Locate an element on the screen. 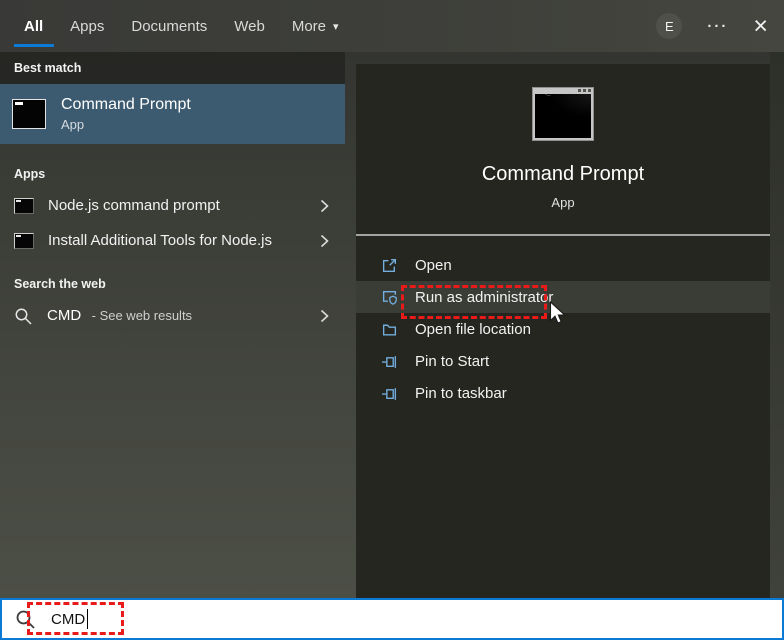 This screenshot has width=784, height=640. tab-web: Web is located at coordinates (249, 26).